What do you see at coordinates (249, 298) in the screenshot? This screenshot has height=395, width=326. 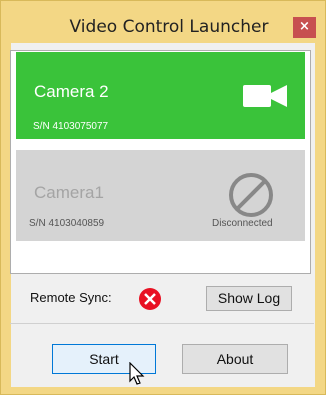 I see `show-log-button: Show Log` at bounding box center [249, 298].